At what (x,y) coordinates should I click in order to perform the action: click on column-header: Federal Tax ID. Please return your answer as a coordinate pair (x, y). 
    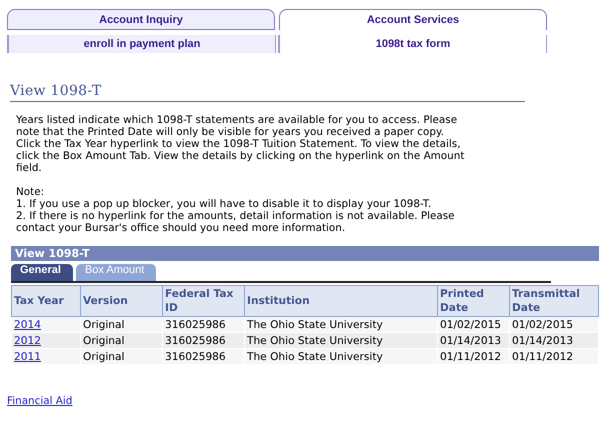
    Looking at the image, I should click on (203, 301).